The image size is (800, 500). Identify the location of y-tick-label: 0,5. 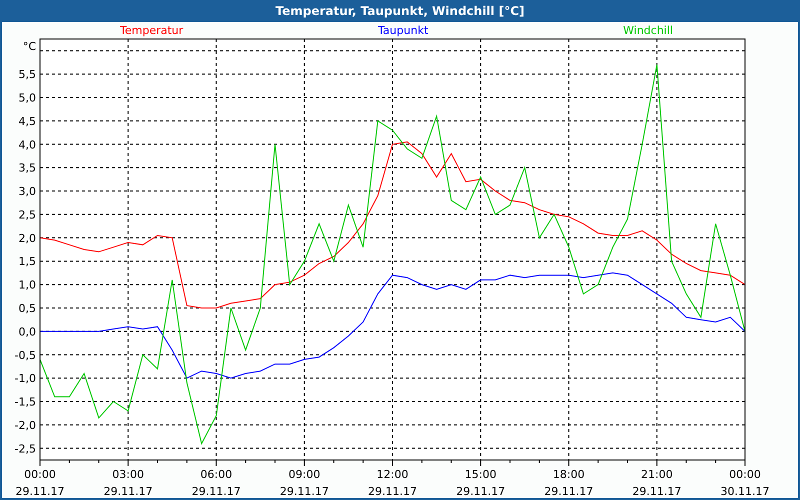
(27, 308).